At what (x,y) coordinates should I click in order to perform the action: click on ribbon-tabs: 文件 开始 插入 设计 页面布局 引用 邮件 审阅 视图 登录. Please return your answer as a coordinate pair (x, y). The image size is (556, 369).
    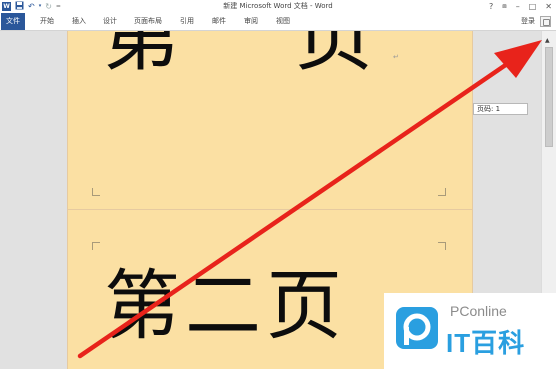
    Looking at the image, I should click on (278, 22).